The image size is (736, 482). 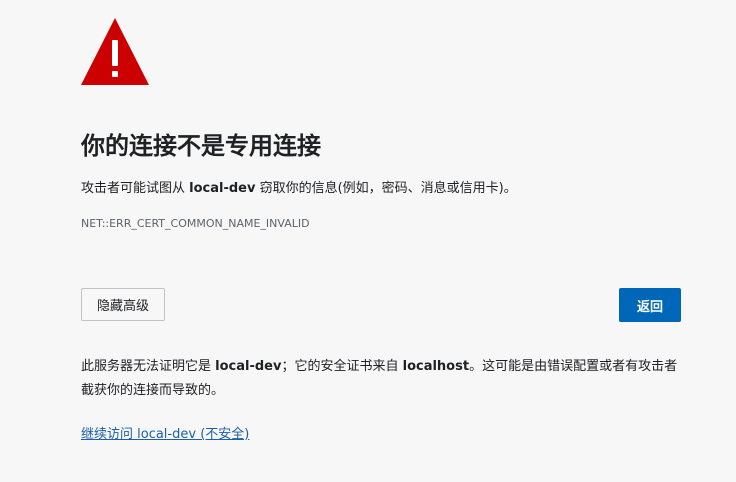 I want to click on description: 攻击者可能试图从 local-dev 窃取你的信息(例如，密码、消息或信用卡)。, so click(x=299, y=189).